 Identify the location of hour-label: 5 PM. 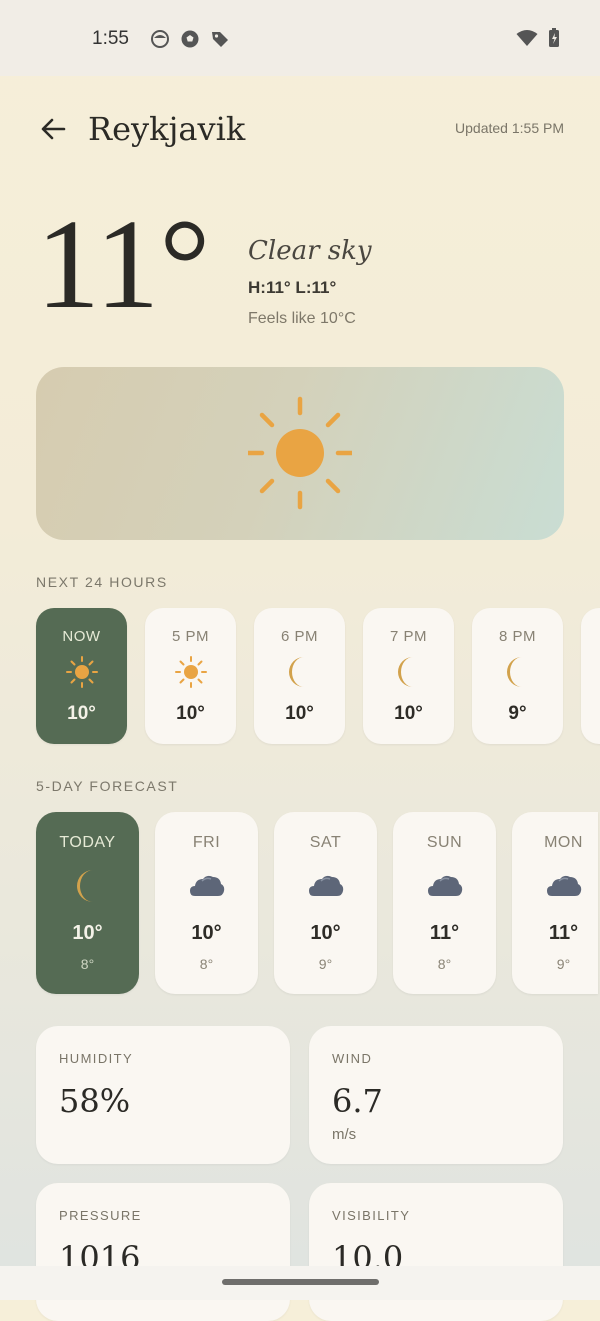
(190, 636).